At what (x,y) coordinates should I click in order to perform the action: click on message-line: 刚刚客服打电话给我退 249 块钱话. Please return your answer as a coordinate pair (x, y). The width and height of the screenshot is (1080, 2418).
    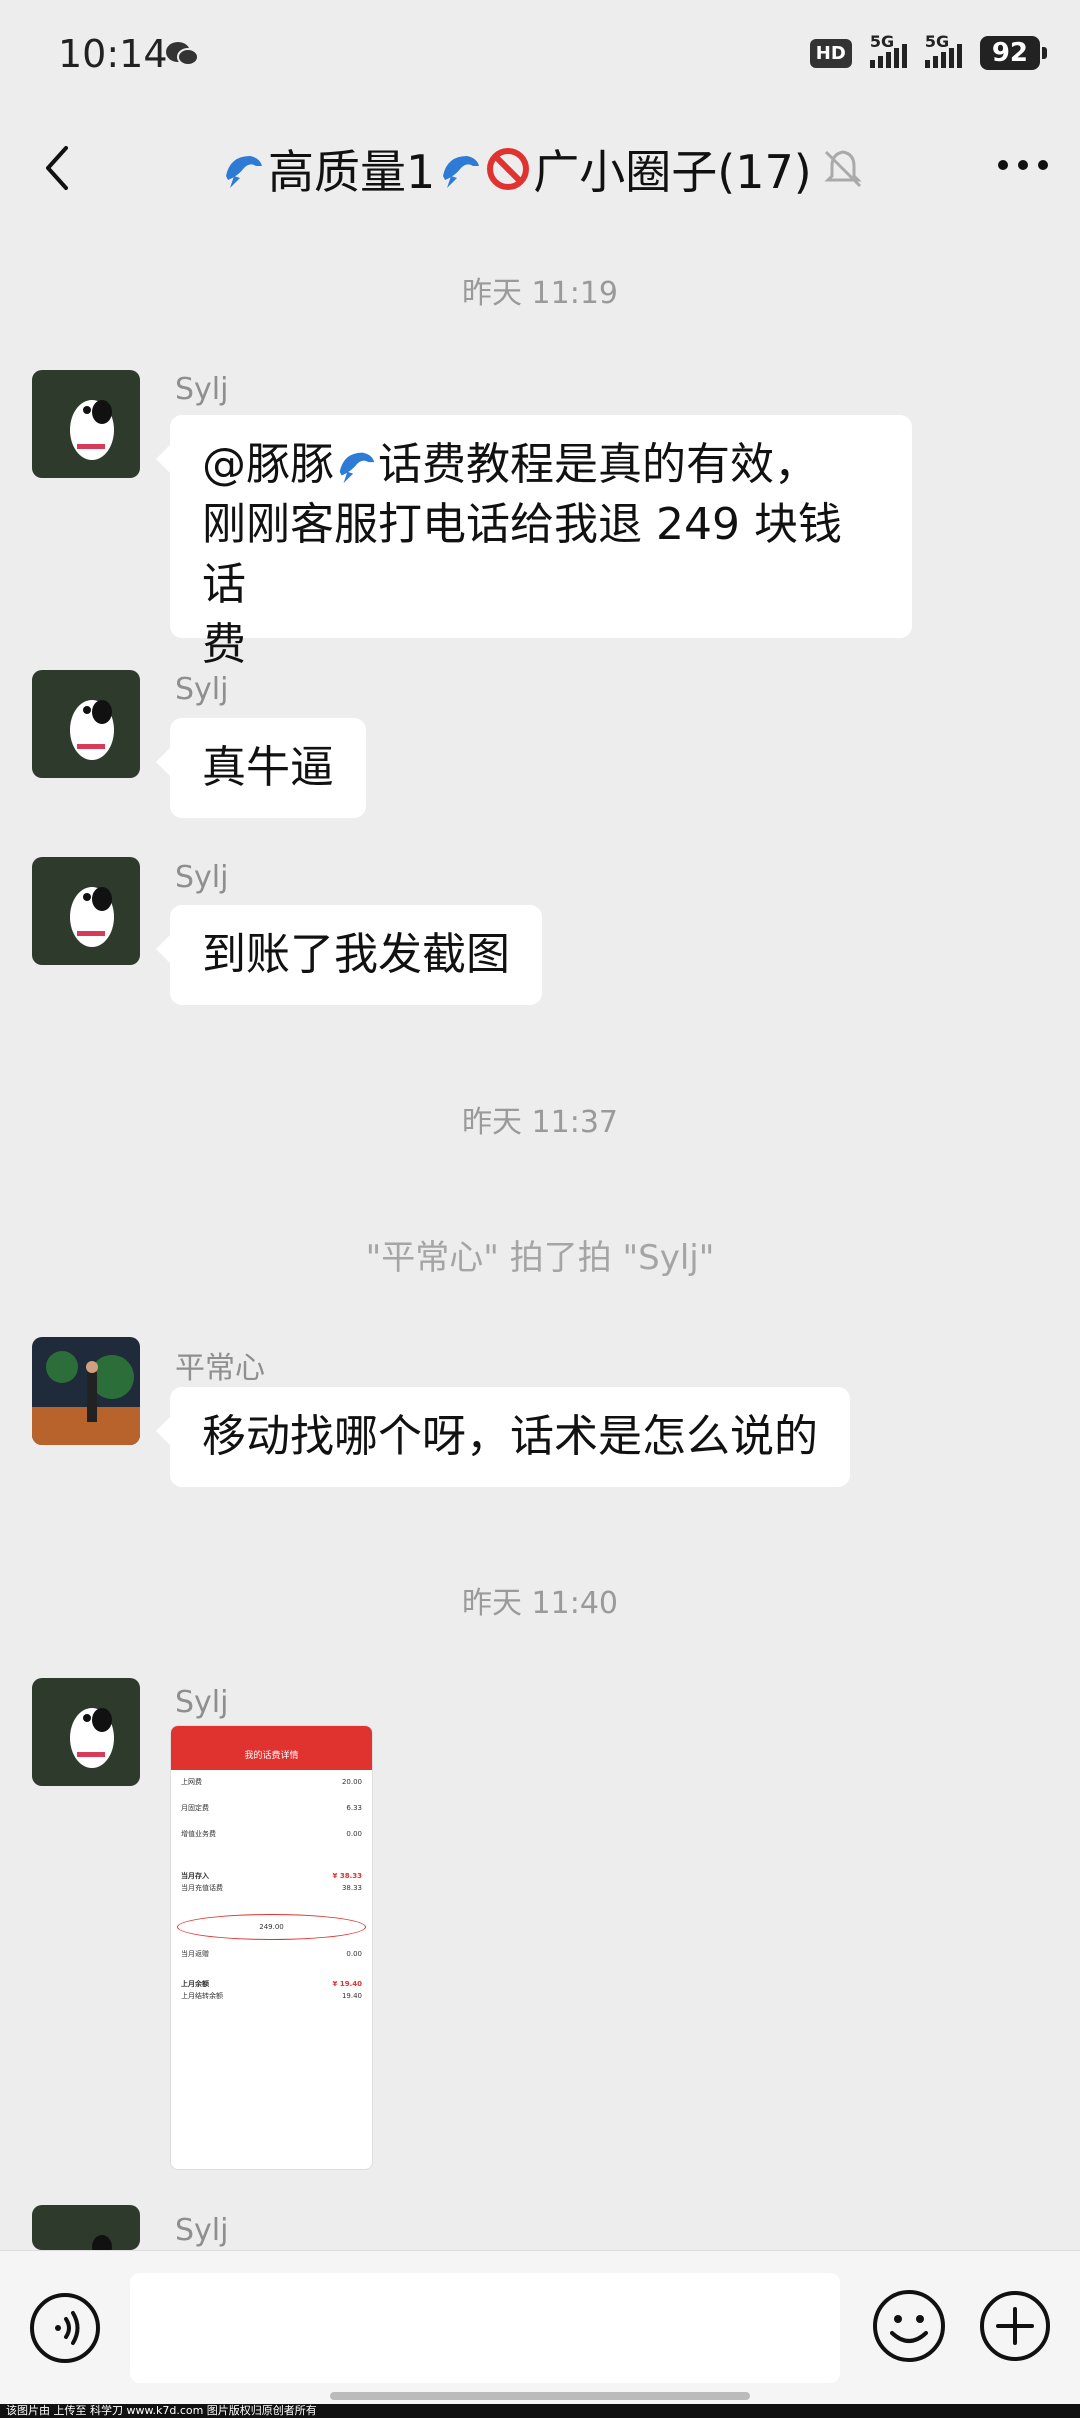
    Looking at the image, I should click on (522, 554).